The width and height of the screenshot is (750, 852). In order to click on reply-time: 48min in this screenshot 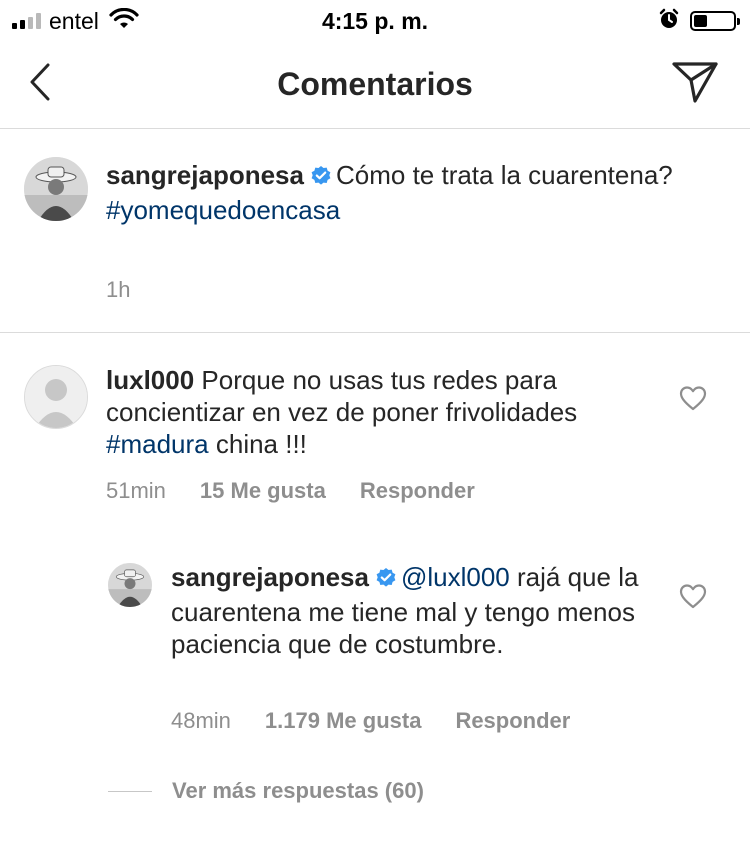, I will do `click(201, 720)`.